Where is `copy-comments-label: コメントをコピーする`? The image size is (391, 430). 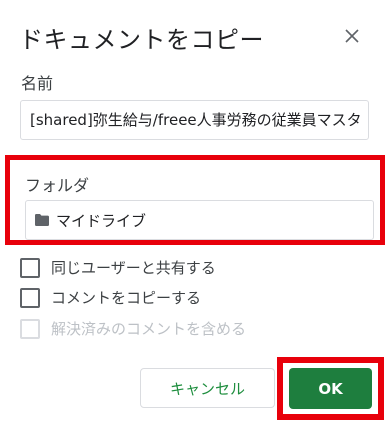
copy-comments-label: コメントをコピーする is located at coordinates (126, 298).